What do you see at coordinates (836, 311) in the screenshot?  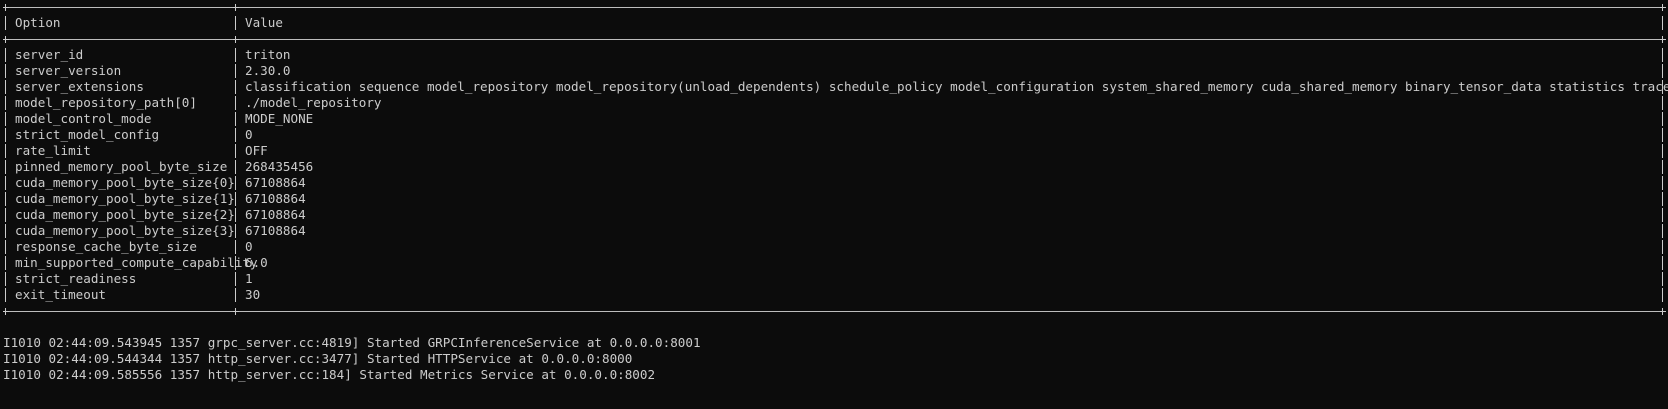 I see `table-border-bottom` at bounding box center [836, 311].